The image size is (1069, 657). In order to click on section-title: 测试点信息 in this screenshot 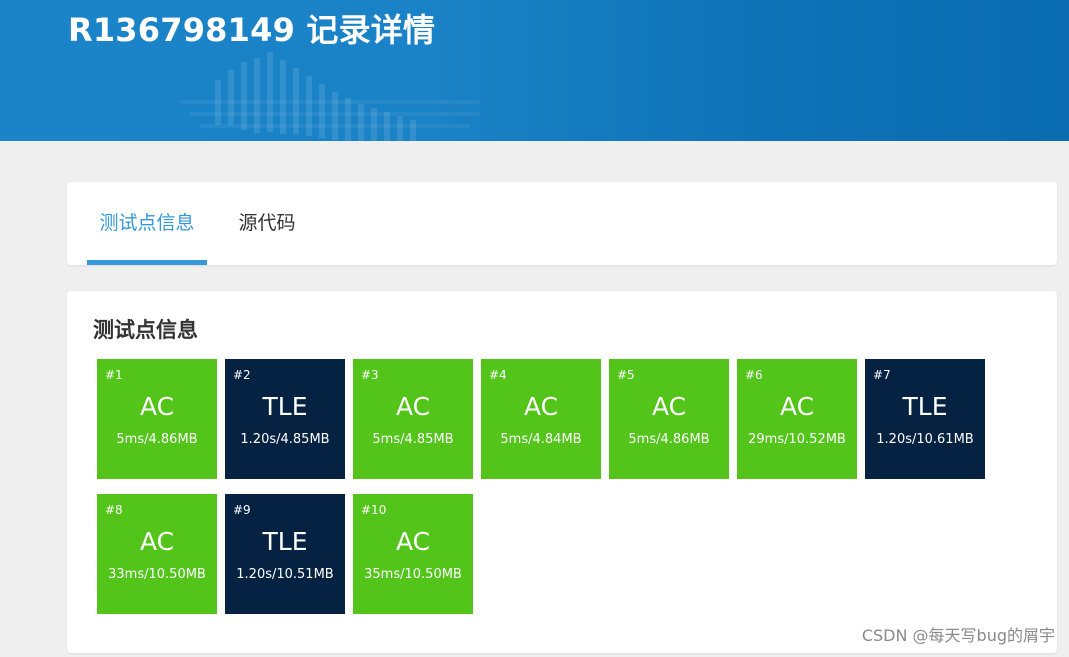, I will do `click(145, 330)`.